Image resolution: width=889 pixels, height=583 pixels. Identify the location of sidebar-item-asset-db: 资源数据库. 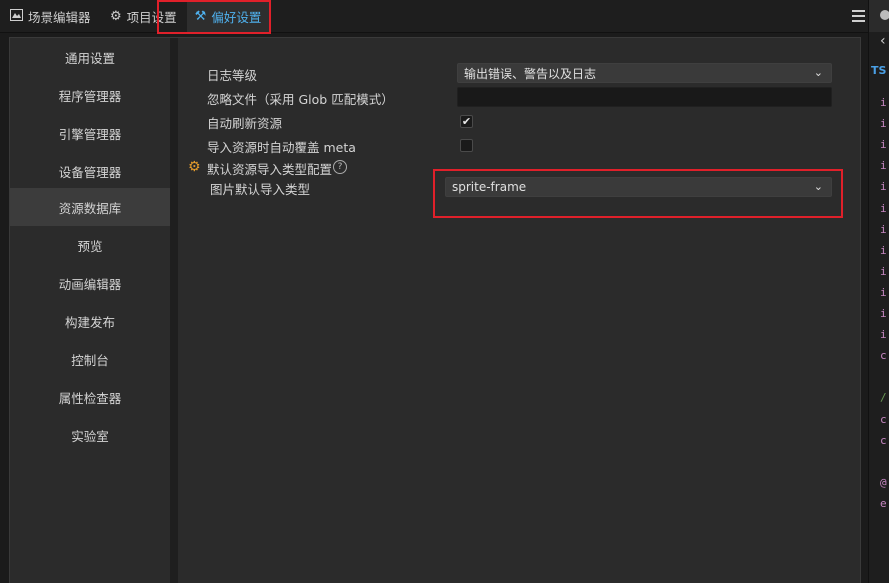
(90, 207).